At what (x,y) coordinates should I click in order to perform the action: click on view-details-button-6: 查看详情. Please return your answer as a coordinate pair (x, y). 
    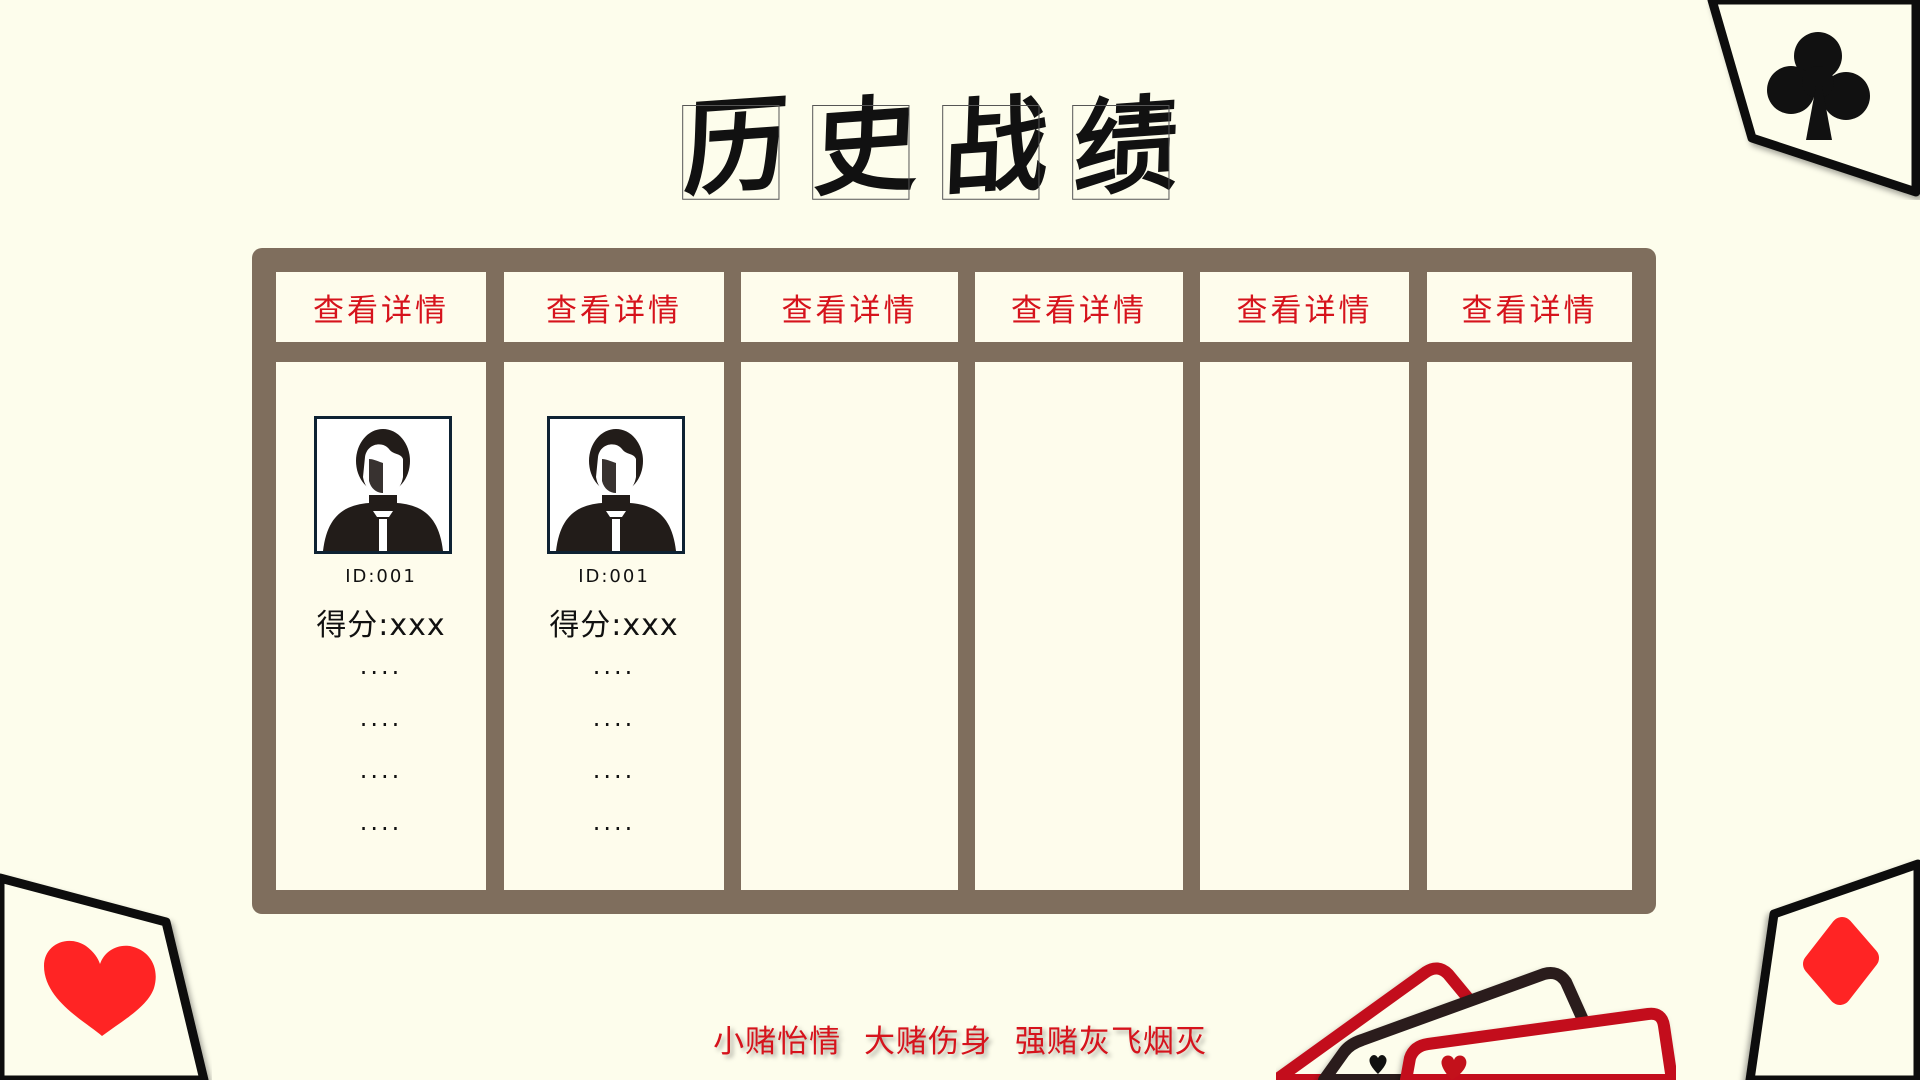
    Looking at the image, I should click on (1529, 307).